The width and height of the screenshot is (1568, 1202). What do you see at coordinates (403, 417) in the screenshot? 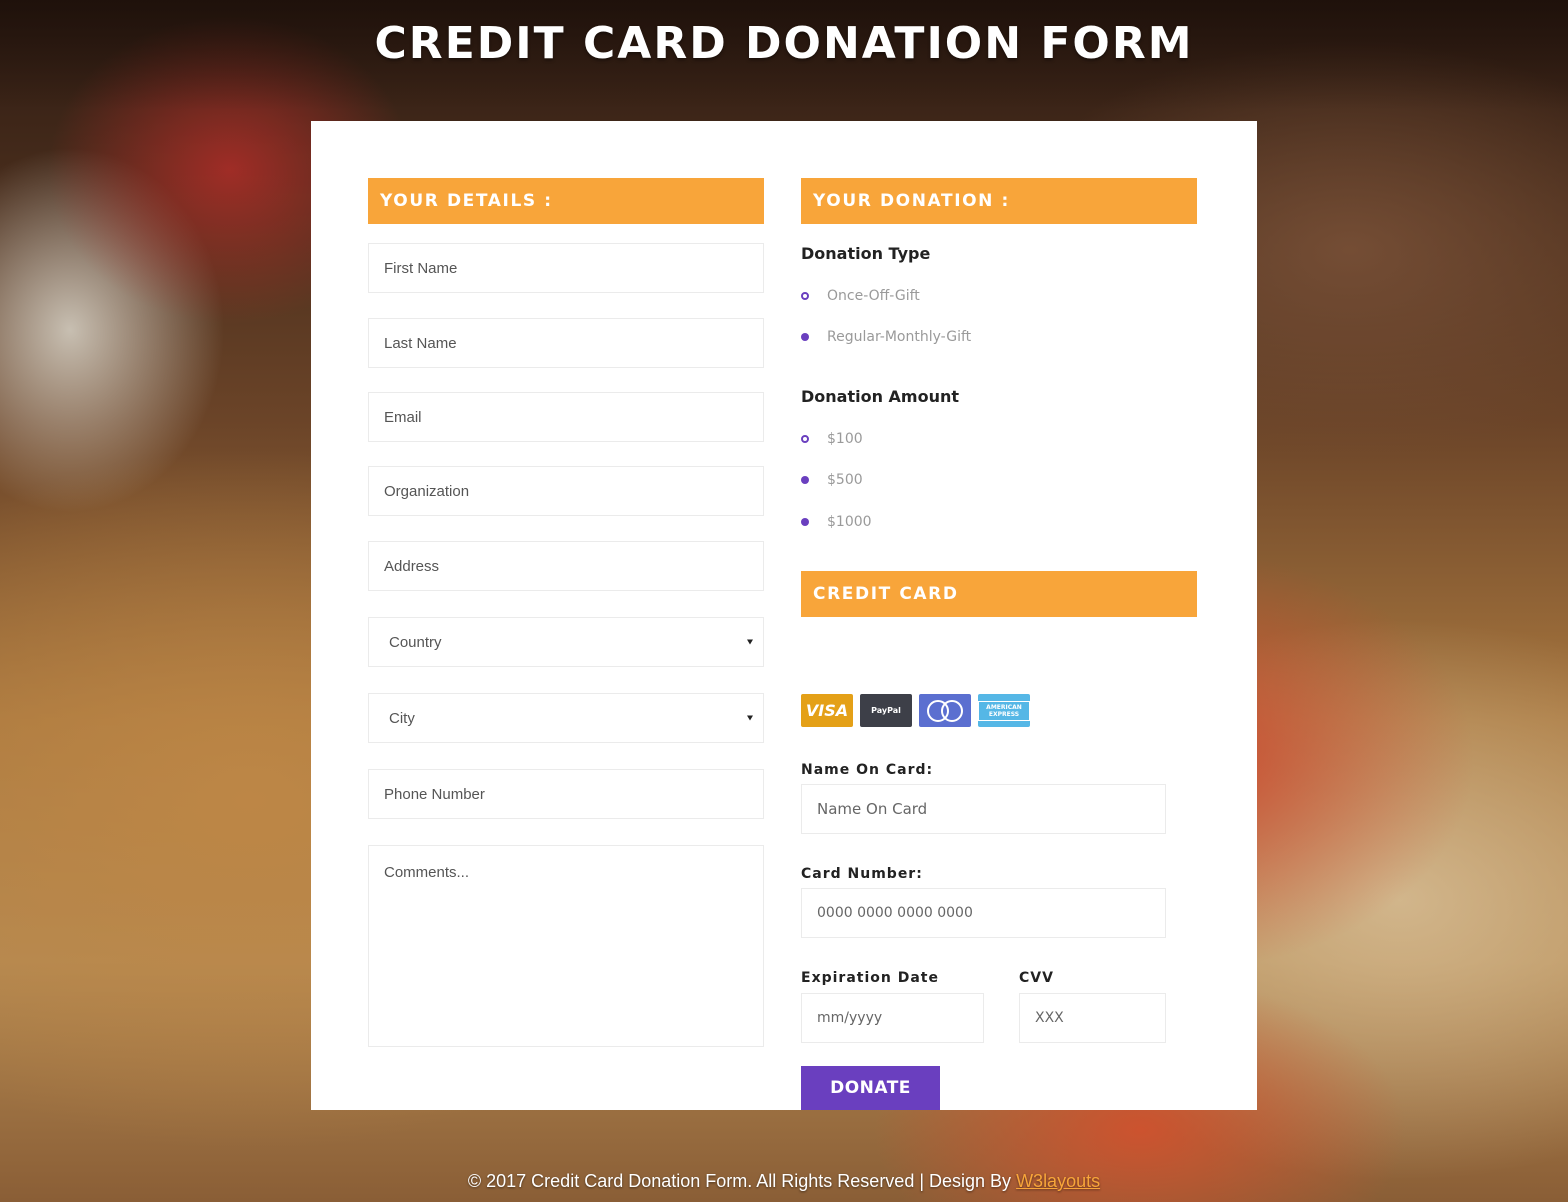
I see `email-placeholder: Email` at bounding box center [403, 417].